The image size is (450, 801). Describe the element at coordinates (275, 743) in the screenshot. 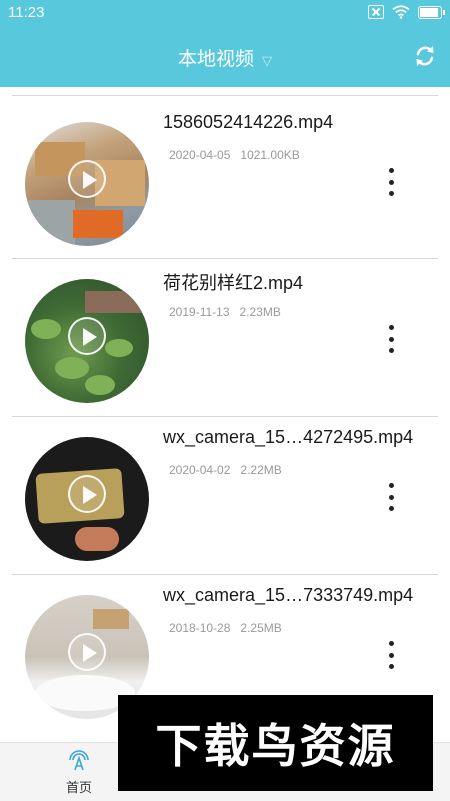

I see `watermark-logo: 下载鸟资源` at that location.